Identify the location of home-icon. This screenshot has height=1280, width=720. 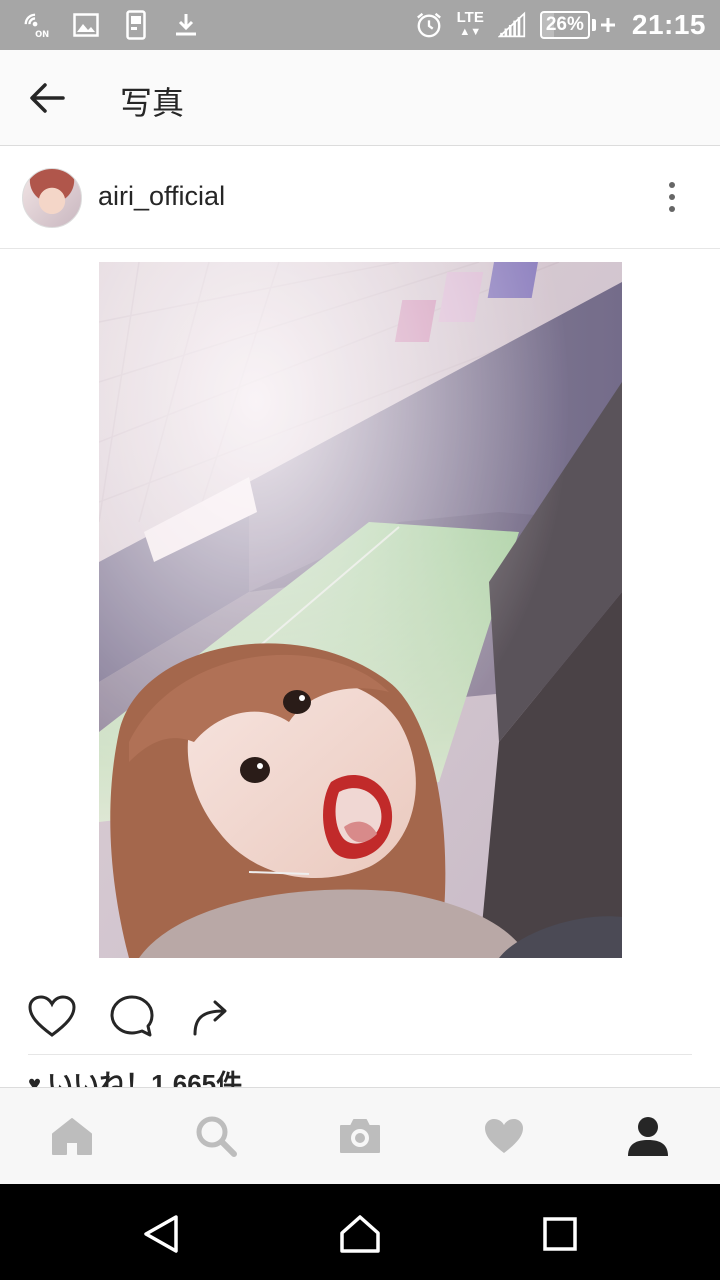
(72, 1136).